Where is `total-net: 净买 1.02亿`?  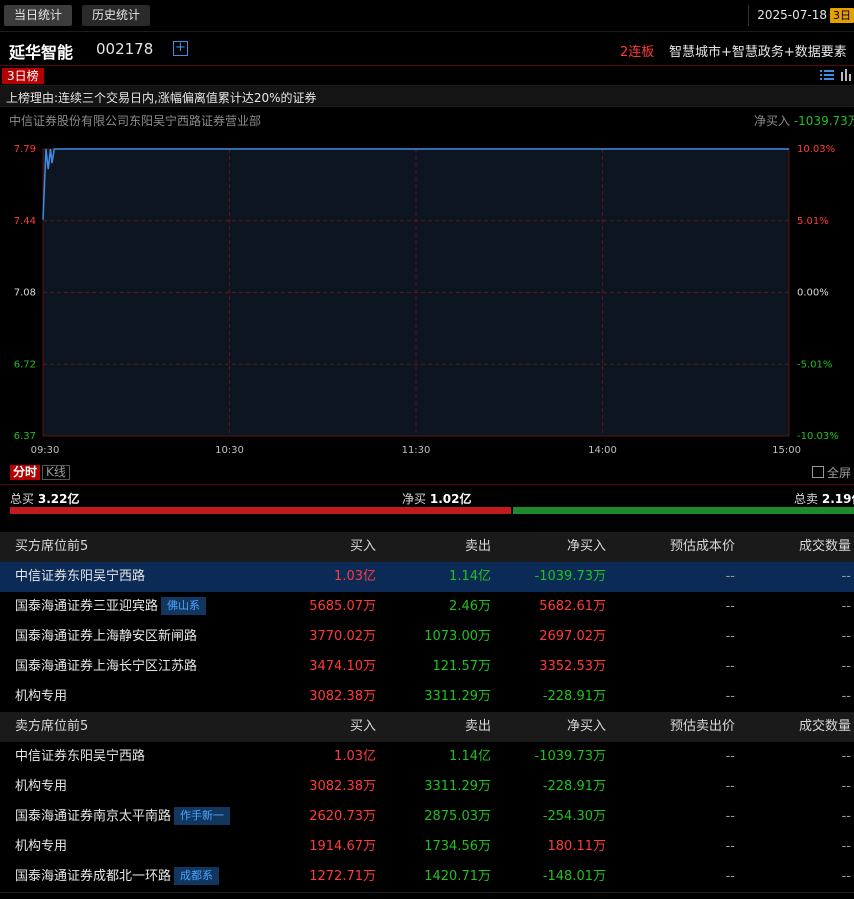 total-net: 净买 1.02亿 is located at coordinates (436, 498).